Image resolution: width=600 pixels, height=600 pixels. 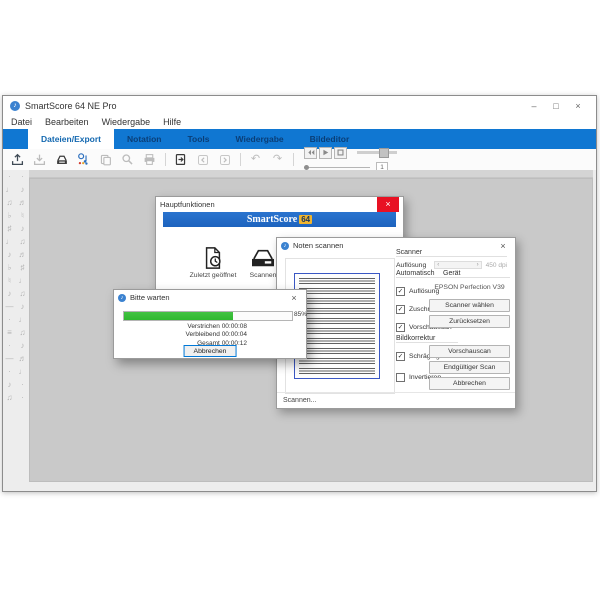 I want to click on redo-icon: ↷, so click(x=277, y=159).